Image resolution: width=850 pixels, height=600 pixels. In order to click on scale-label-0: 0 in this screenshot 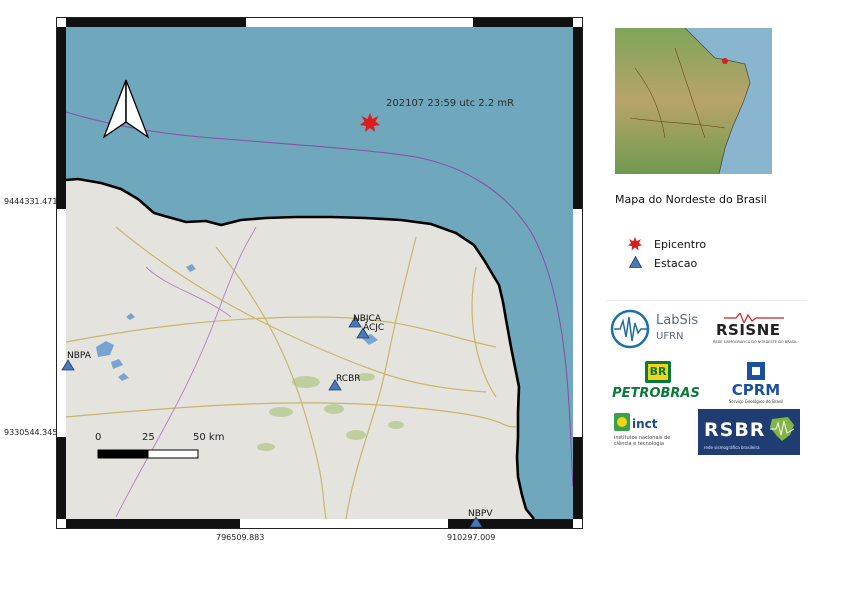, I will do `click(98, 437)`.